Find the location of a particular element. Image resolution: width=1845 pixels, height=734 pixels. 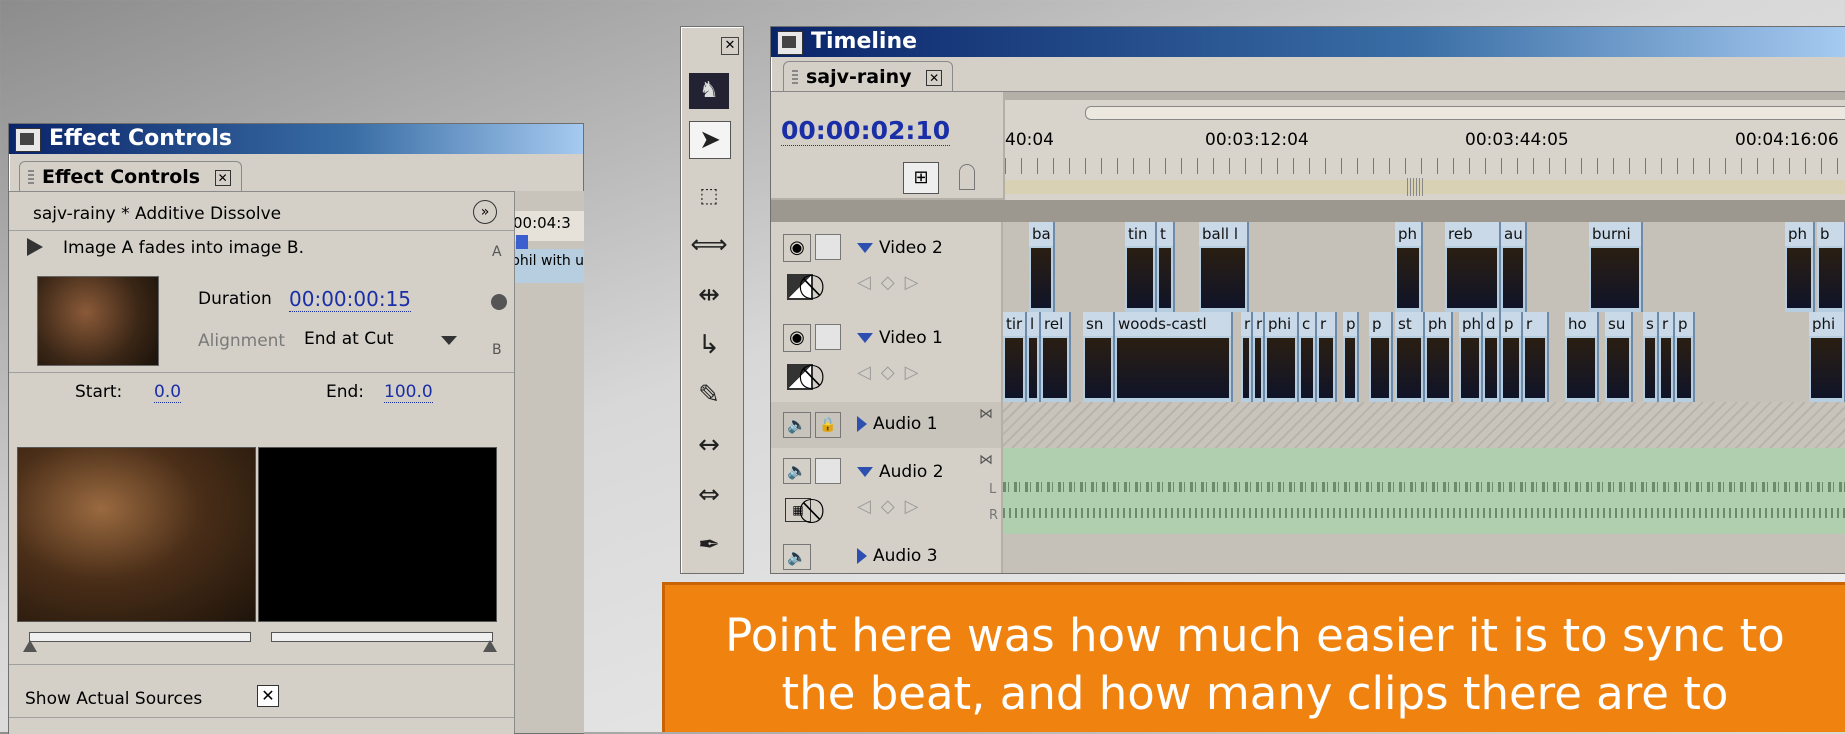

start-slider-handle is located at coordinates (30, 646).